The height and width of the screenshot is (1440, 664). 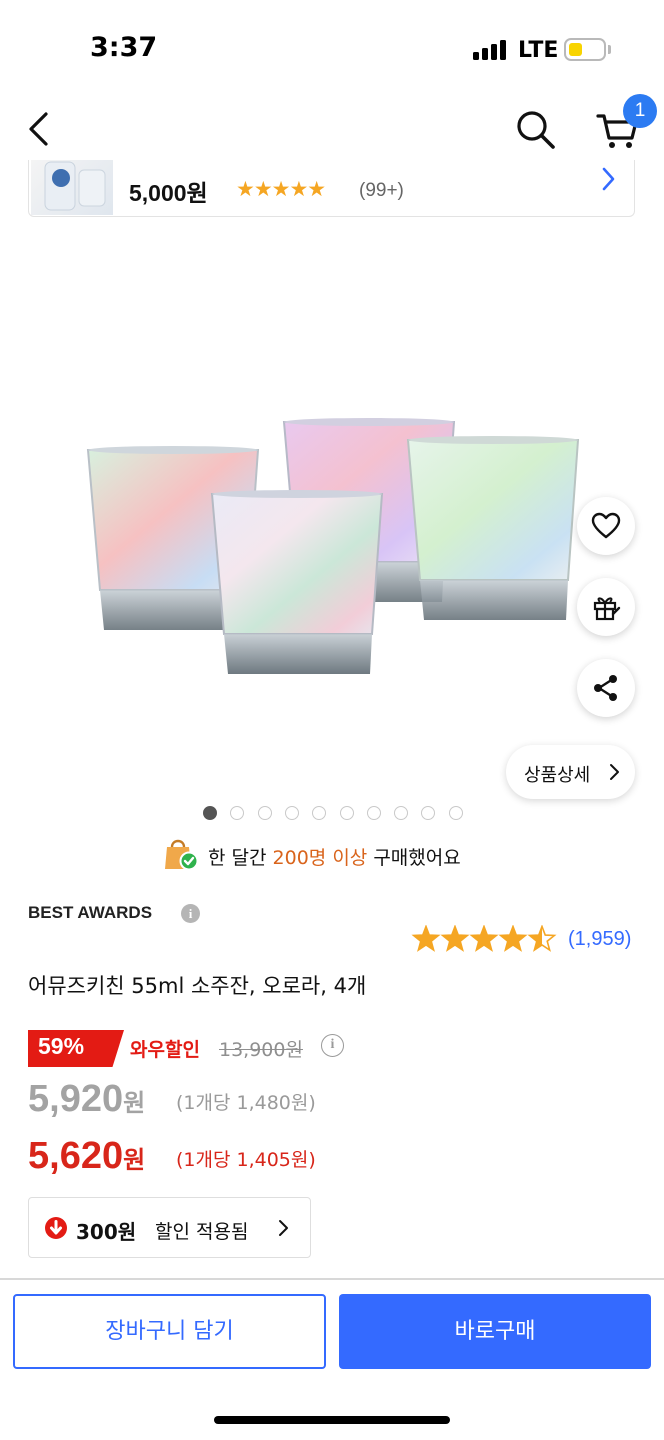 What do you see at coordinates (90, 912) in the screenshot?
I see `best-awards-label: BEST AWARDS` at bounding box center [90, 912].